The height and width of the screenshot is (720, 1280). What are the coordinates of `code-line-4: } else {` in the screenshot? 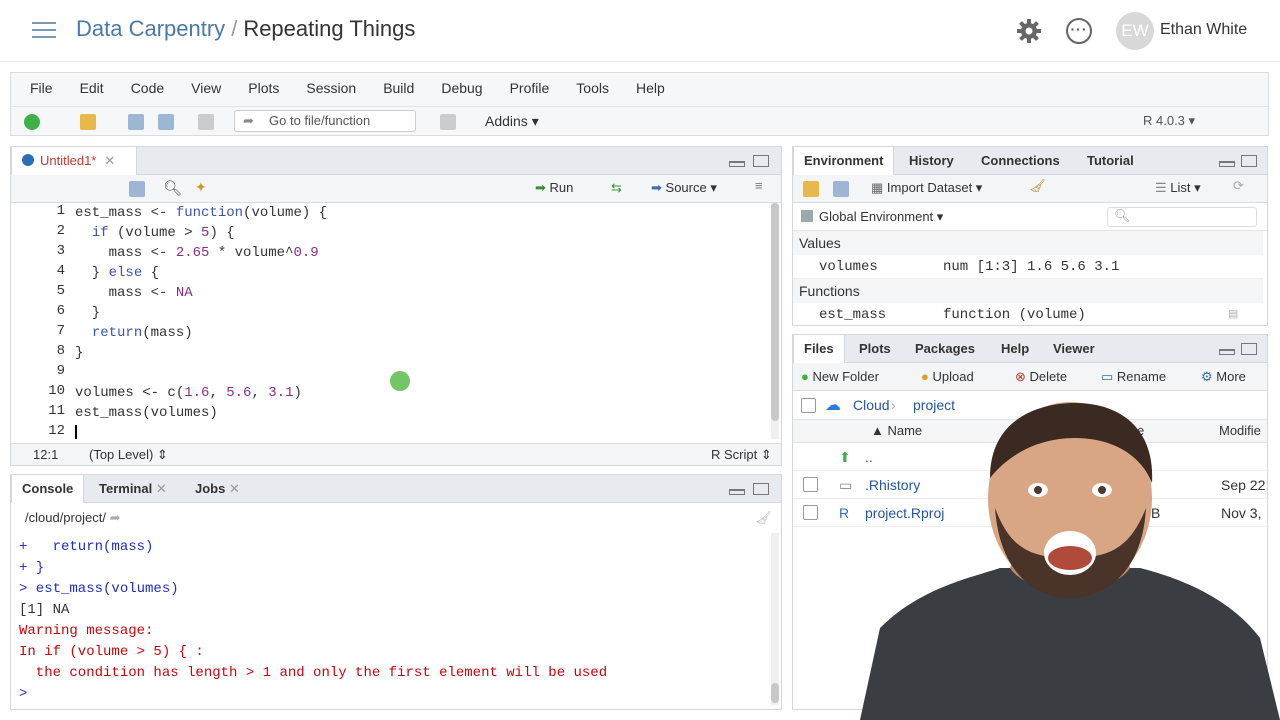 It's located at (117, 273).